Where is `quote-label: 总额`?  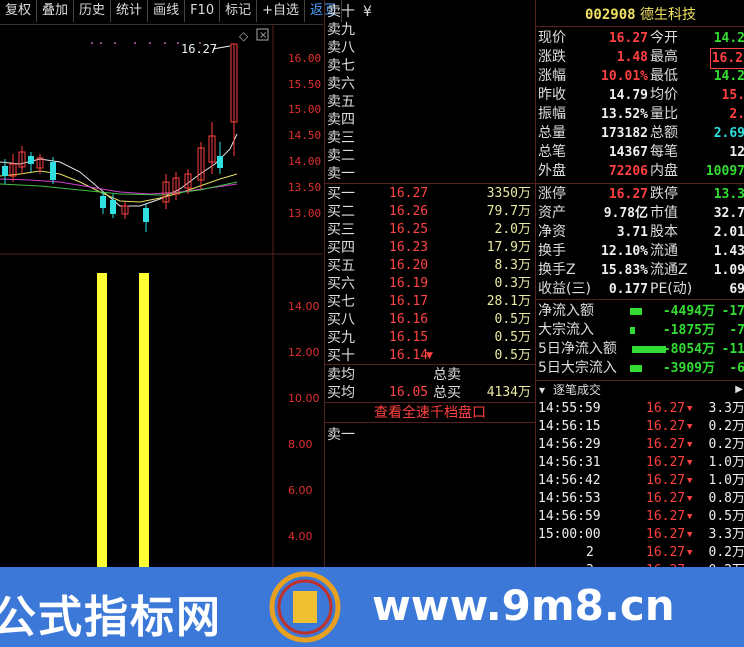
quote-label: 总额 is located at coordinates (664, 133).